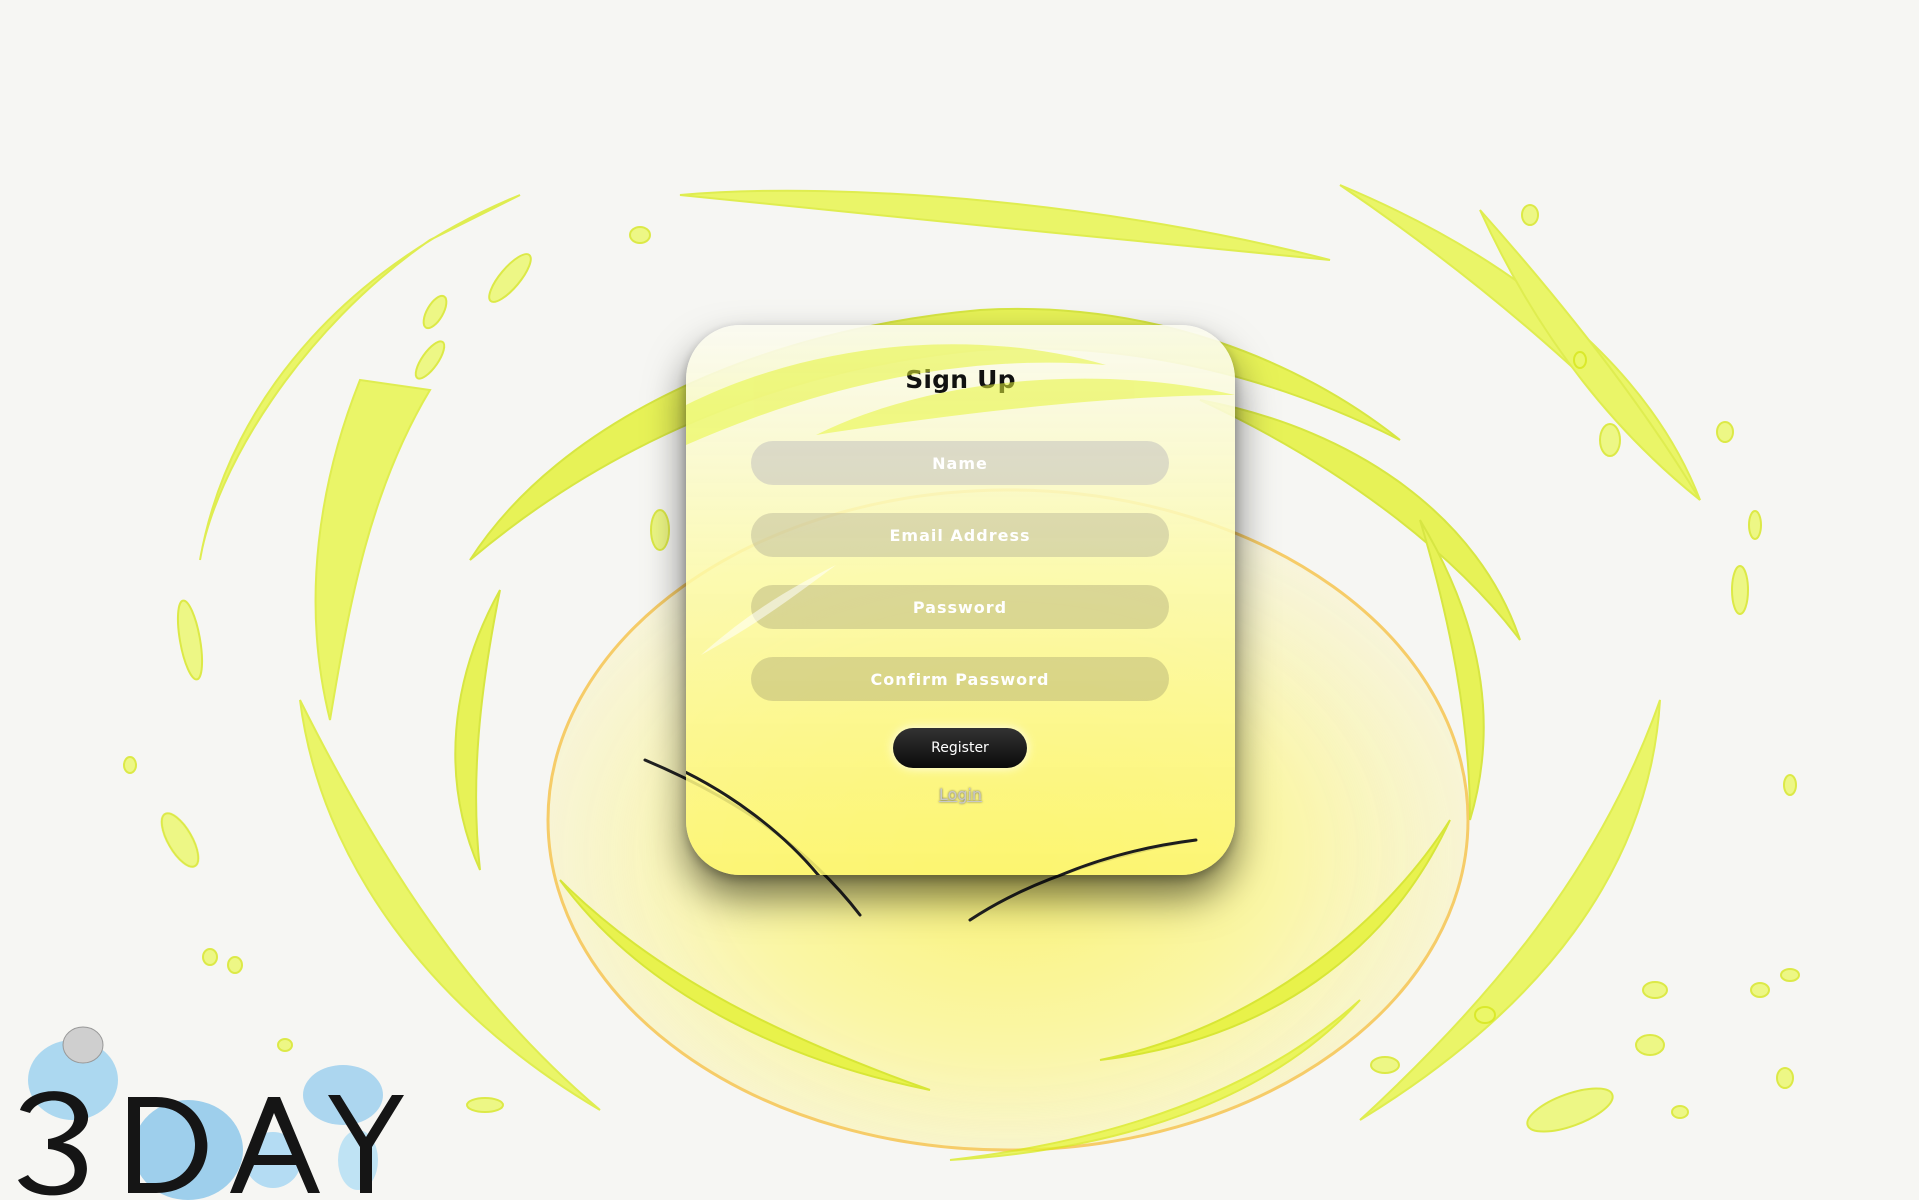  What do you see at coordinates (960, 463) in the screenshot?
I see `name-input` at bounding box center [960, 463].